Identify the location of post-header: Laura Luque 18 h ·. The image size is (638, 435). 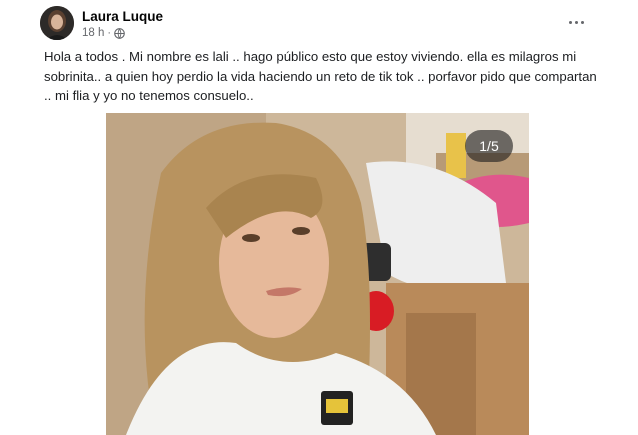
(320, 24).